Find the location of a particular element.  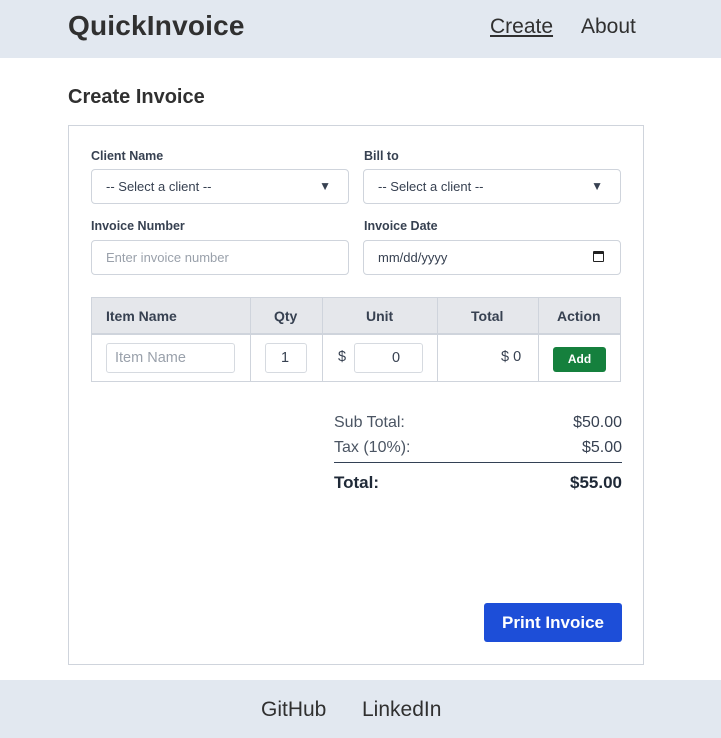

column-header-action: Action is located at coordinates (579, 316).